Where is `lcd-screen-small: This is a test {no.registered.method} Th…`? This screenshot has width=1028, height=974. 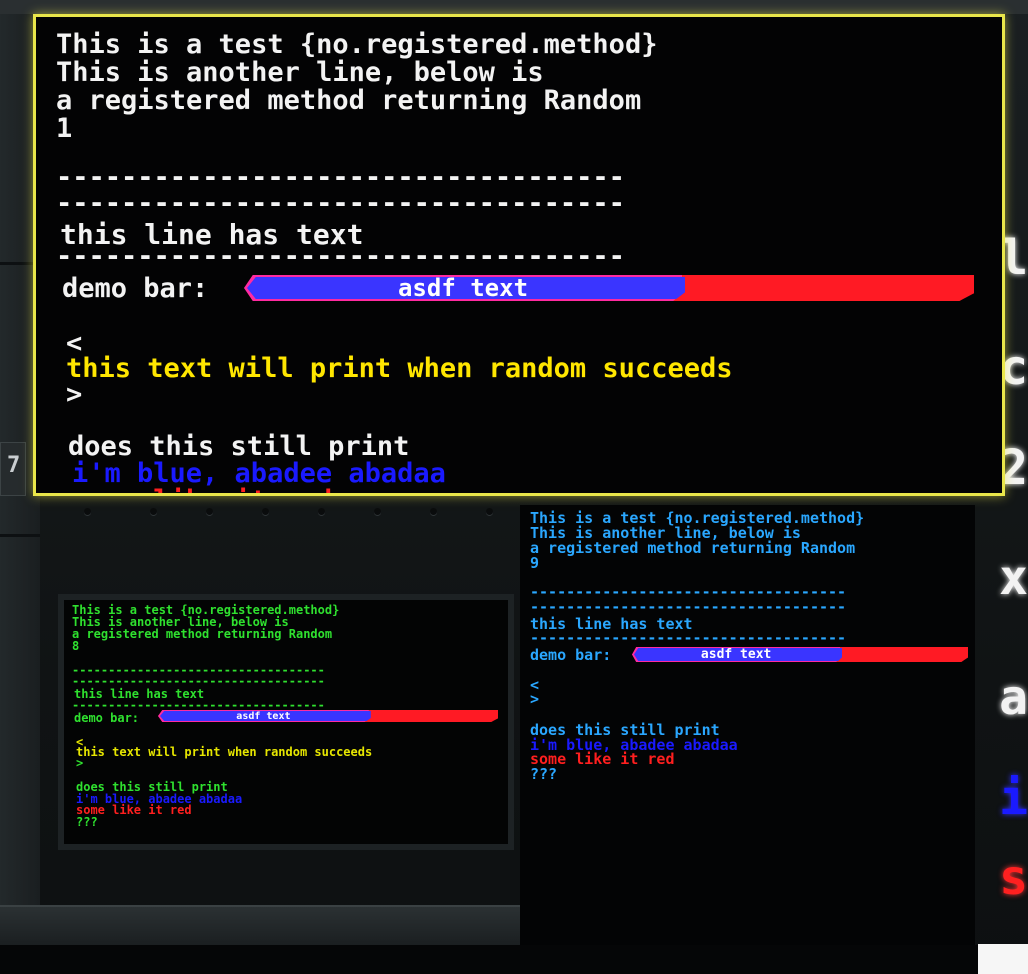 lcd-screen-small: This is a test {no.registered.method} Th… is located at coordinates (286, 722).